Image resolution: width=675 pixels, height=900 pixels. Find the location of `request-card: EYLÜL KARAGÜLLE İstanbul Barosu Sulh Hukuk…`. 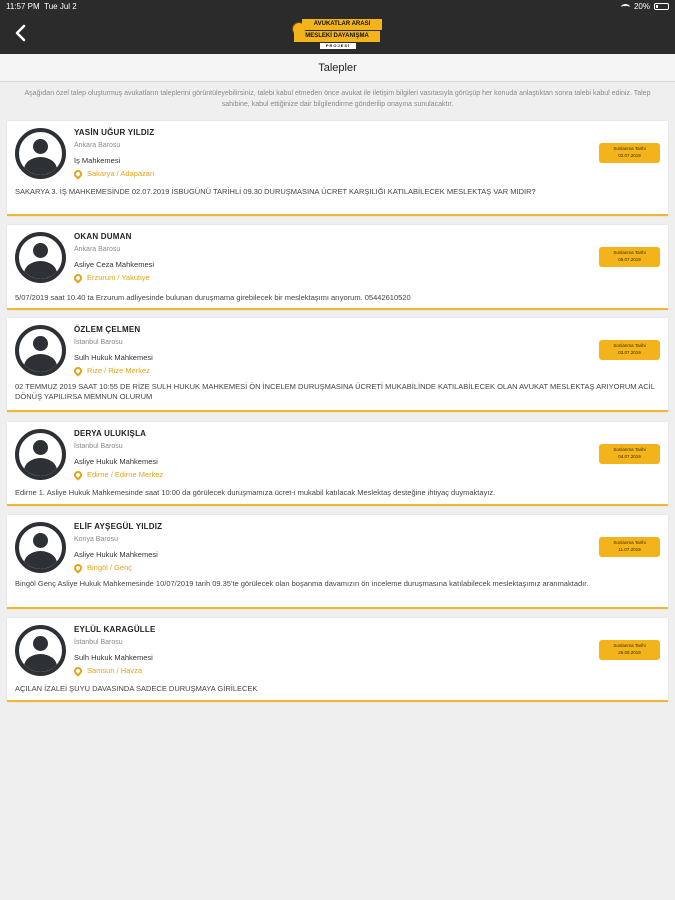

request-card: EYLÜL KARAGÜLLE İstanbul Barosu Sulh Hukuk… is located at coordinates (337, 660).